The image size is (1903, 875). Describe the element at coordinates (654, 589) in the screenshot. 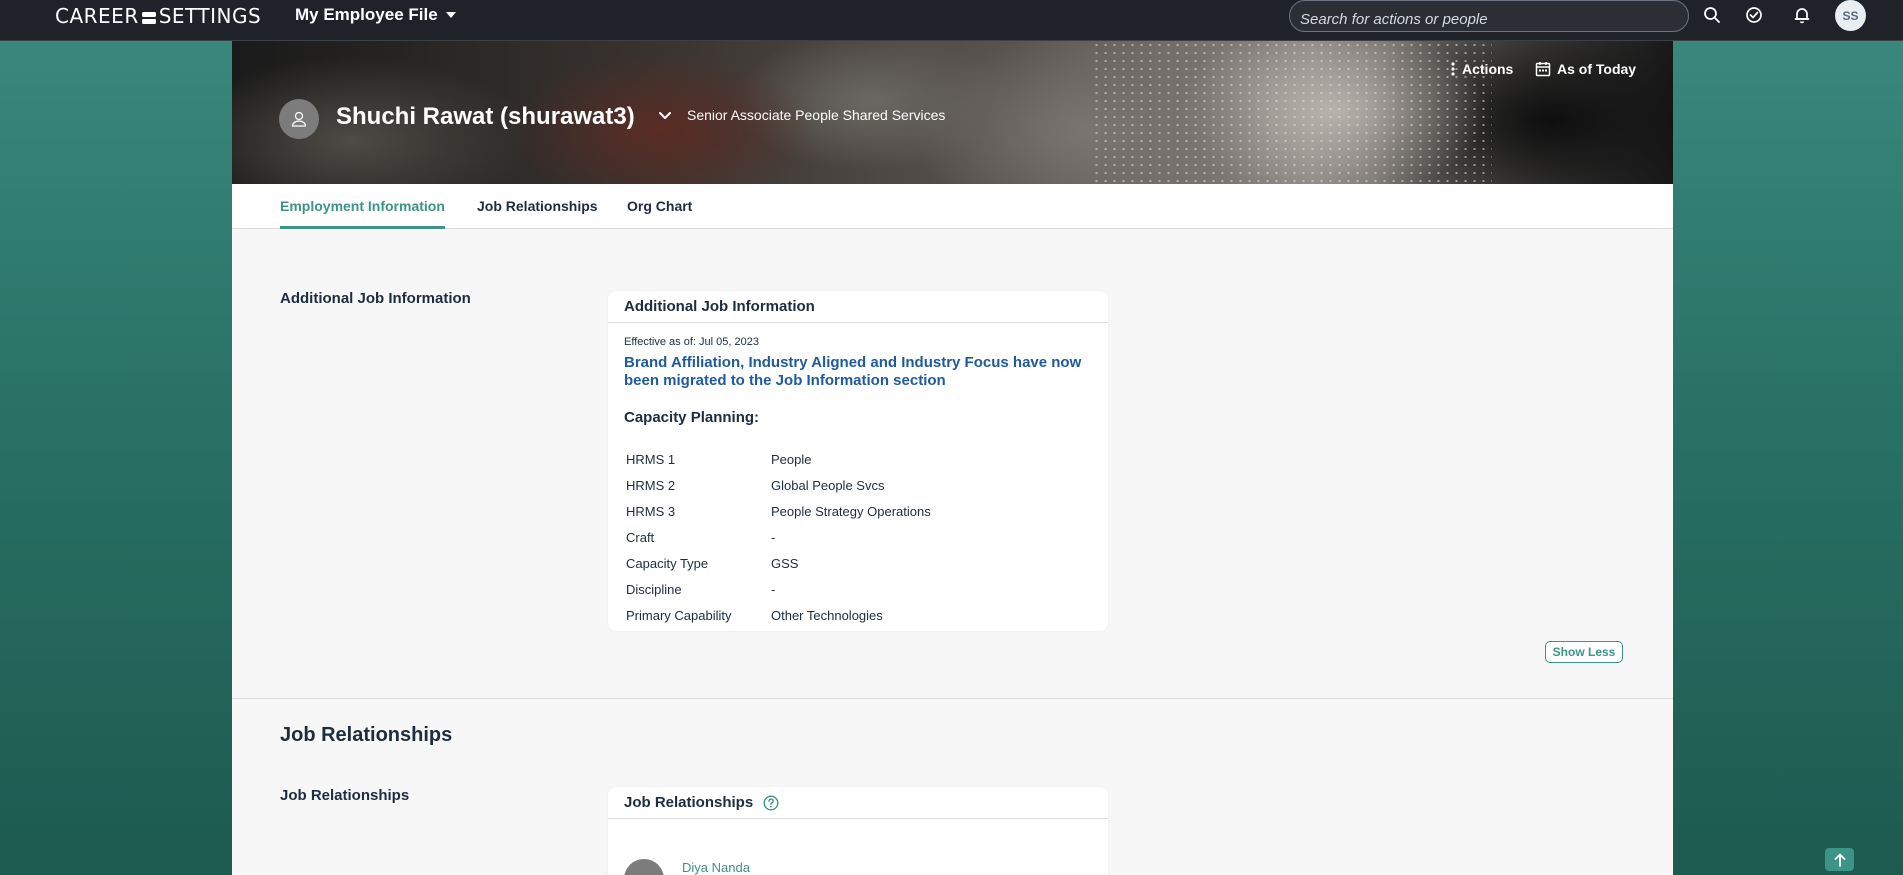

I see `field-label: Discipline` at that location.